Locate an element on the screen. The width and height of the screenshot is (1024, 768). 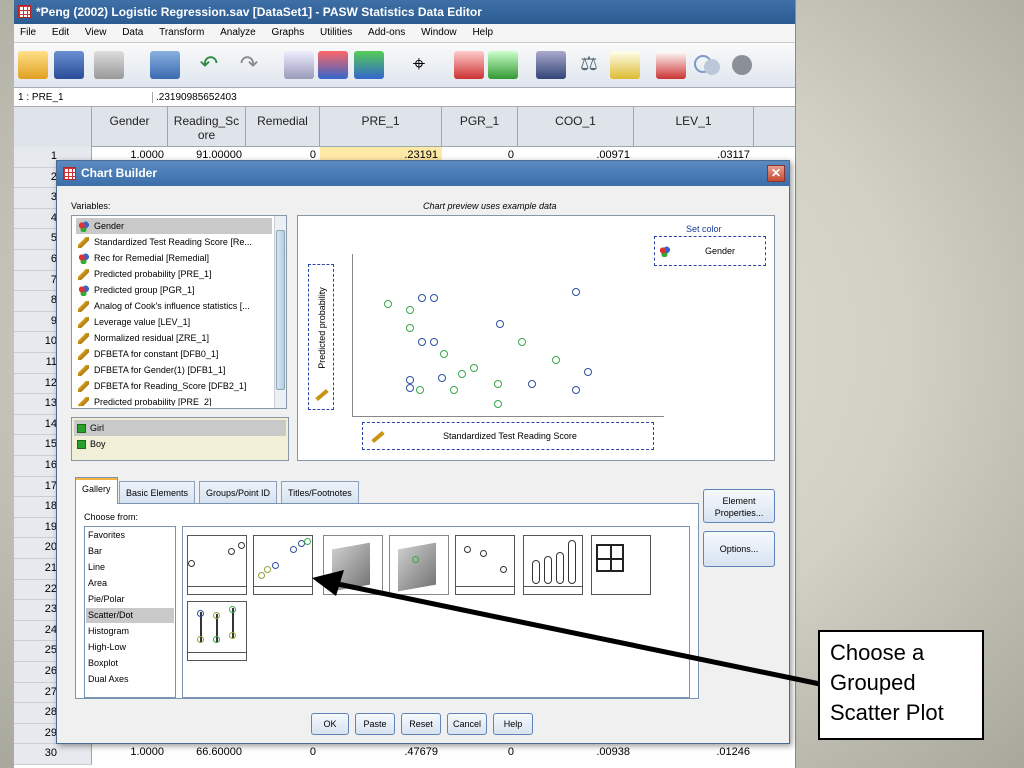
callout-line-1: Choose a is located at coordinates (877, 652).